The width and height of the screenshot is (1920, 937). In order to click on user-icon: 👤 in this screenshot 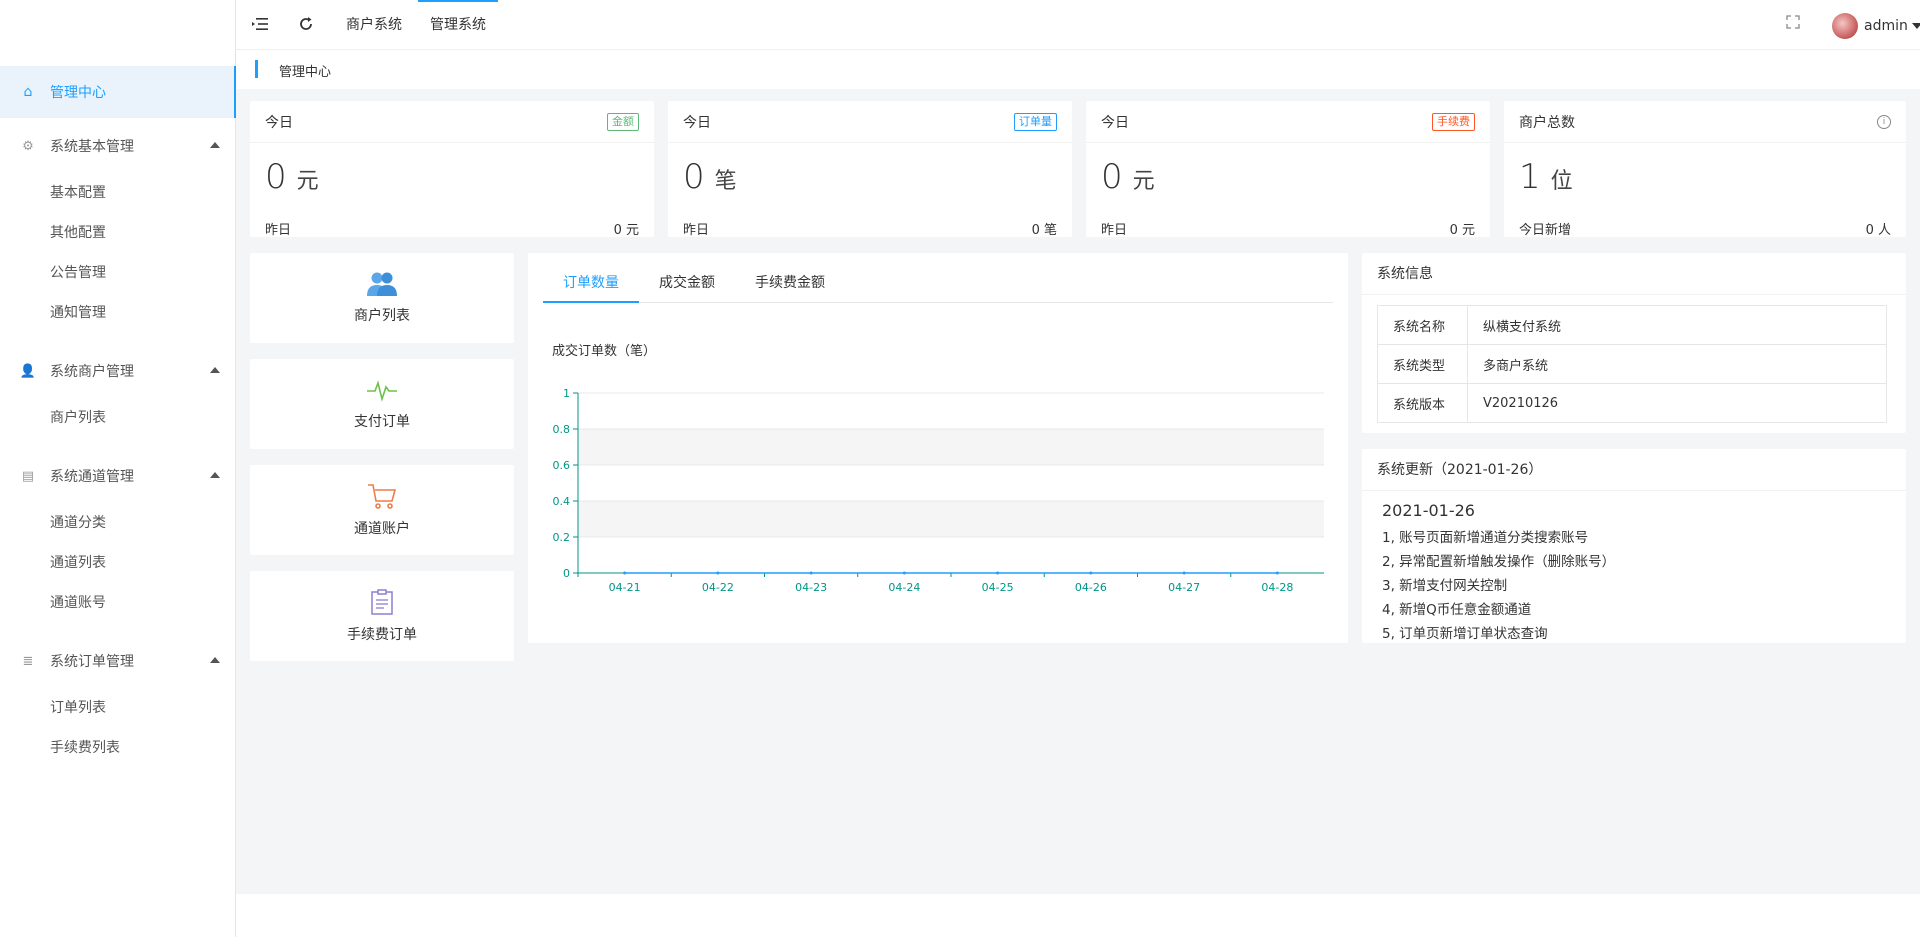, I will do `click(28, 371)`.